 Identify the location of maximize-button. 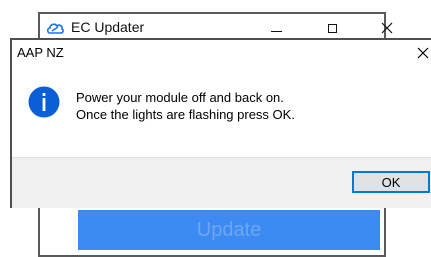
(332, 28).